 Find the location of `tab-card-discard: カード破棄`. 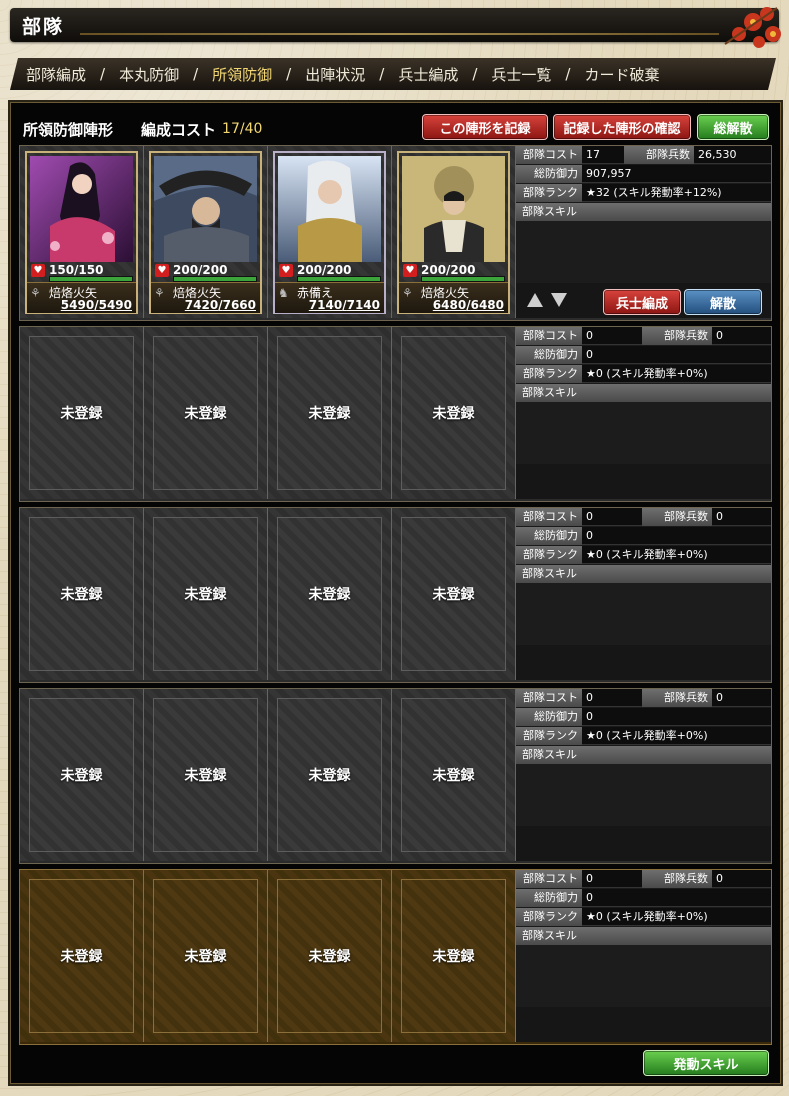

tab-card-discard: カード破棄 is located at coordinates (621, 74).